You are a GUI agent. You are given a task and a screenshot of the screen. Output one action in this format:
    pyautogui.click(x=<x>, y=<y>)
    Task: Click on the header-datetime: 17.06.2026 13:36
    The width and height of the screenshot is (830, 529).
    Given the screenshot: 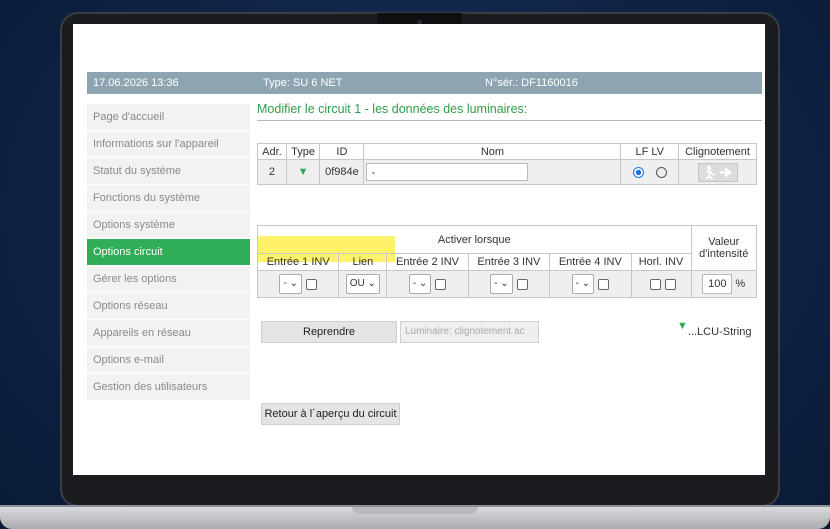 What is the action you would take?
    pyautogui.click(x=136, y=83)
    